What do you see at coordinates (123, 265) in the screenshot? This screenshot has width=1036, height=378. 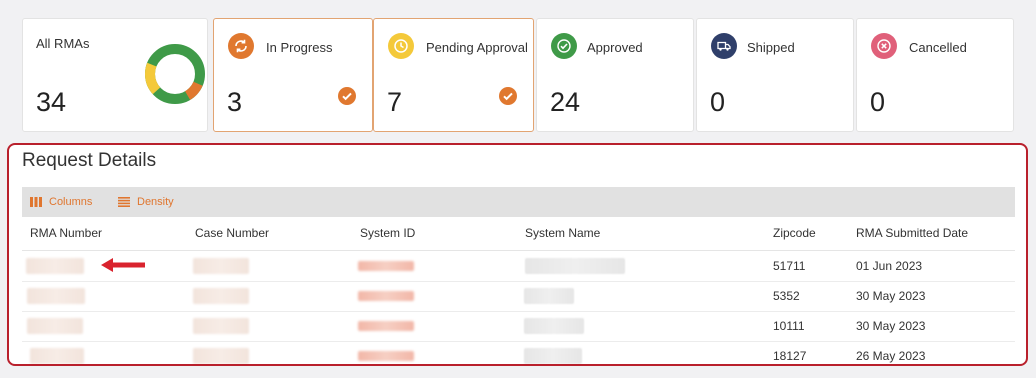 I see `arrow-pointer-icon` at bounding box center [123, 265].